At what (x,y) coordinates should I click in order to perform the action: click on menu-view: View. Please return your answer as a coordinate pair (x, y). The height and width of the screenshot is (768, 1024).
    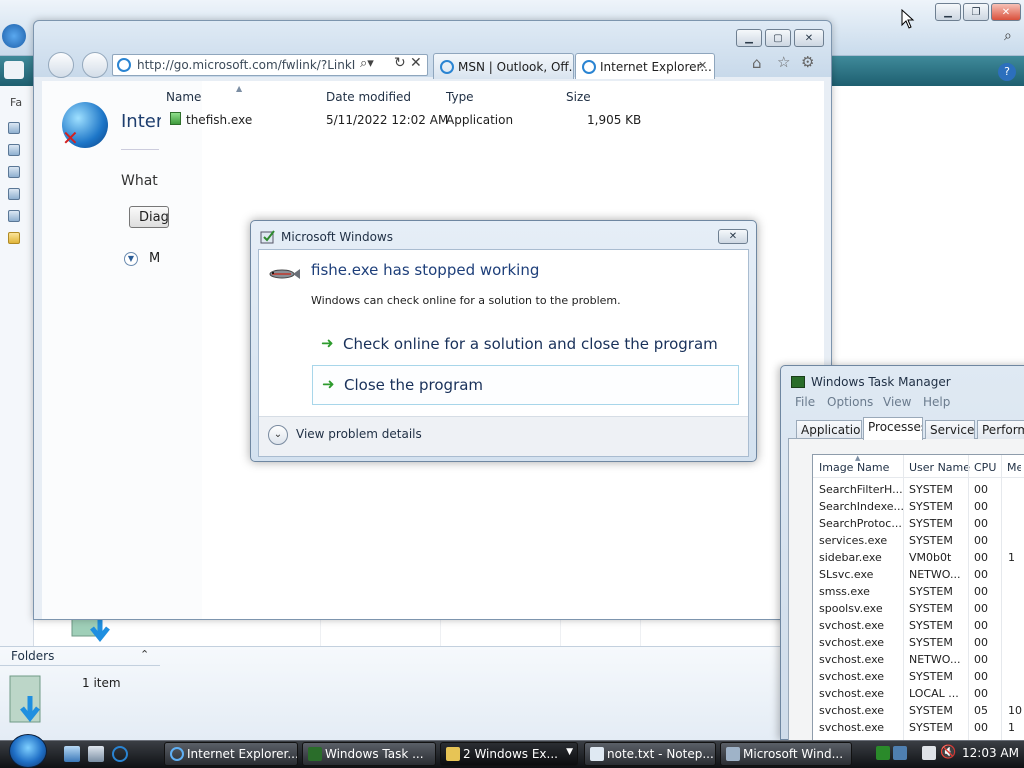
    Looking at the image, I should click on (897, 402).